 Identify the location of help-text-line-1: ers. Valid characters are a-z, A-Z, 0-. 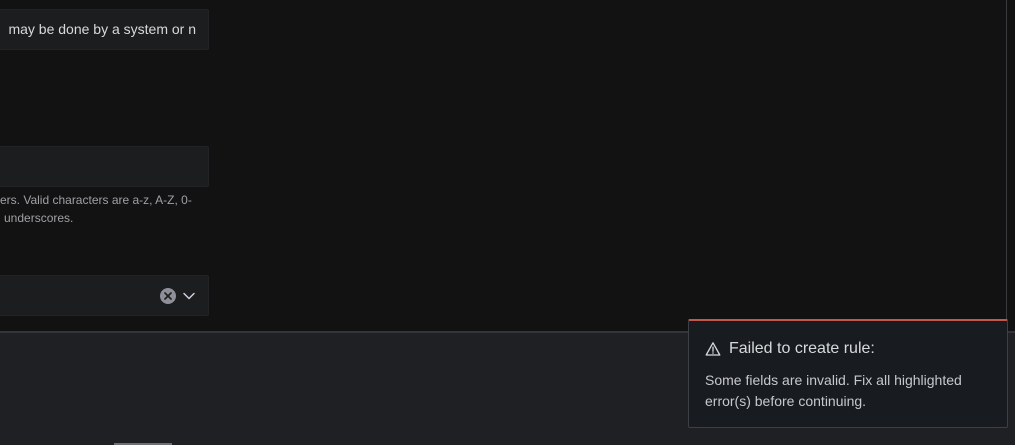
(96, 200).